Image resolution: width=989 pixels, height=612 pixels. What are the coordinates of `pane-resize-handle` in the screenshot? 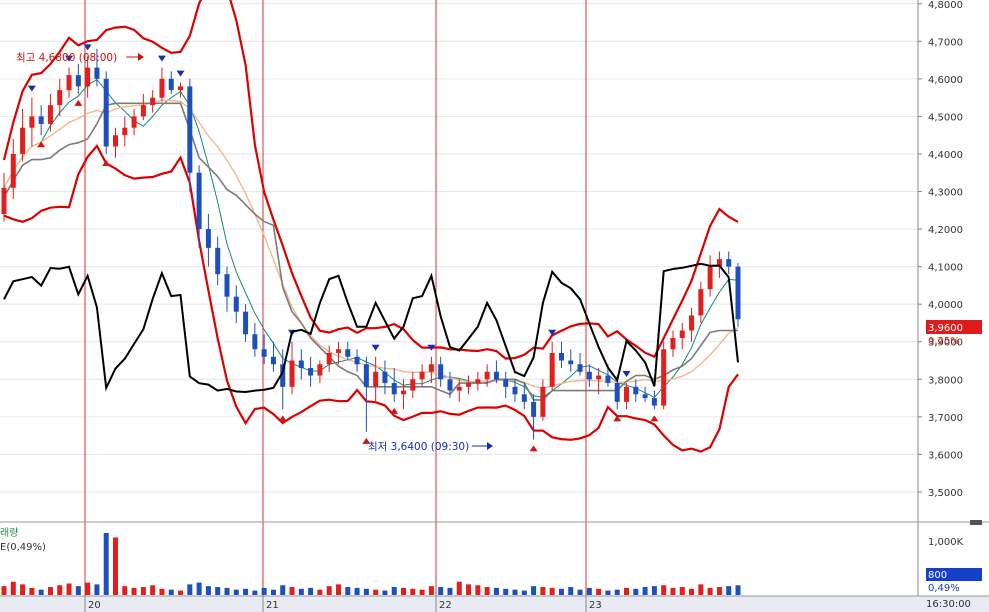 It's located at (976, 522).